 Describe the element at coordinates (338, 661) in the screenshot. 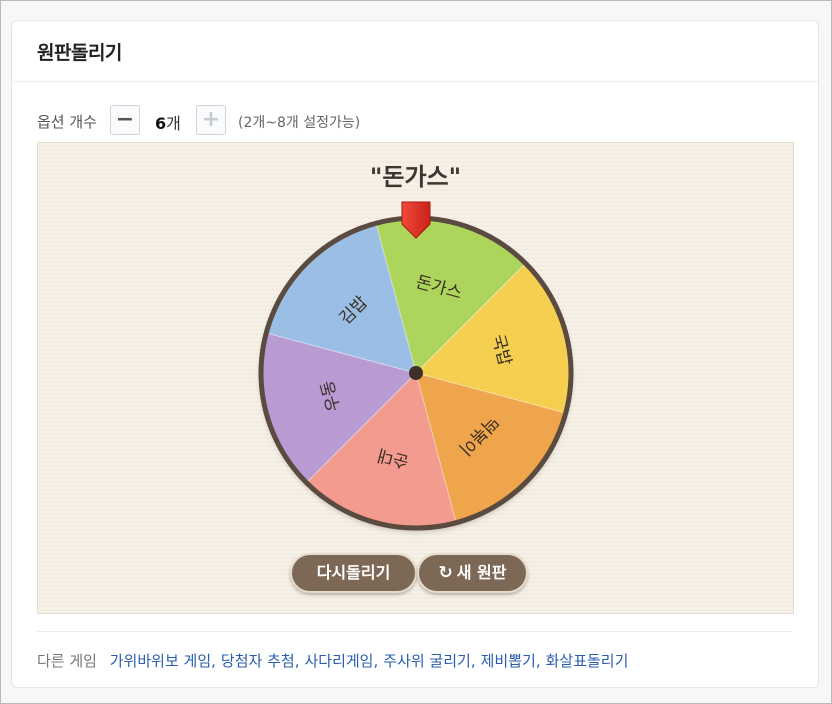

I see `other-game-link: 사다리게임` at that location.